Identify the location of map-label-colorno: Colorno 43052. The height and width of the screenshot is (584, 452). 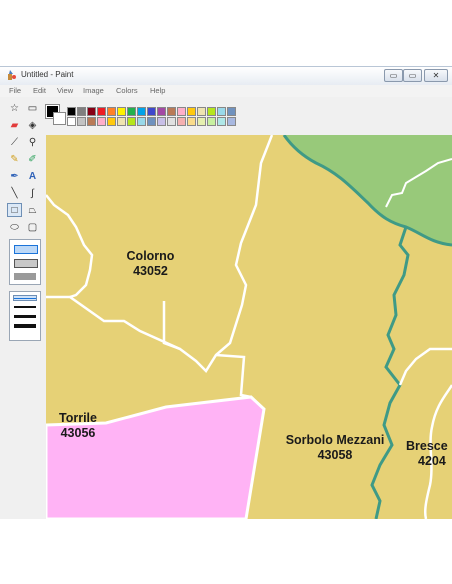
(150, 264).